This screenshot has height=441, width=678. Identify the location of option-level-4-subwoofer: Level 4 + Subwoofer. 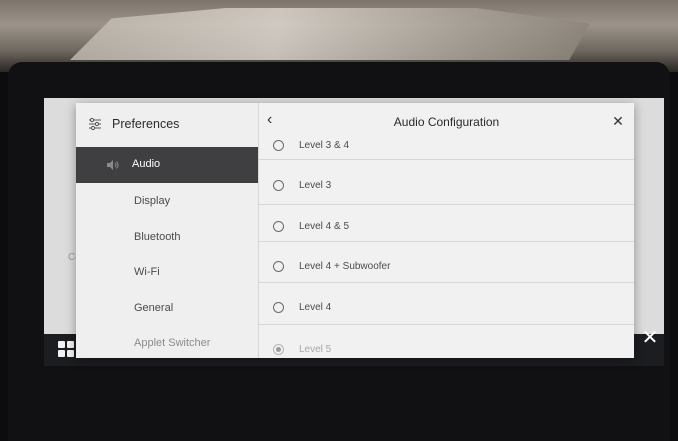
(446, 262).